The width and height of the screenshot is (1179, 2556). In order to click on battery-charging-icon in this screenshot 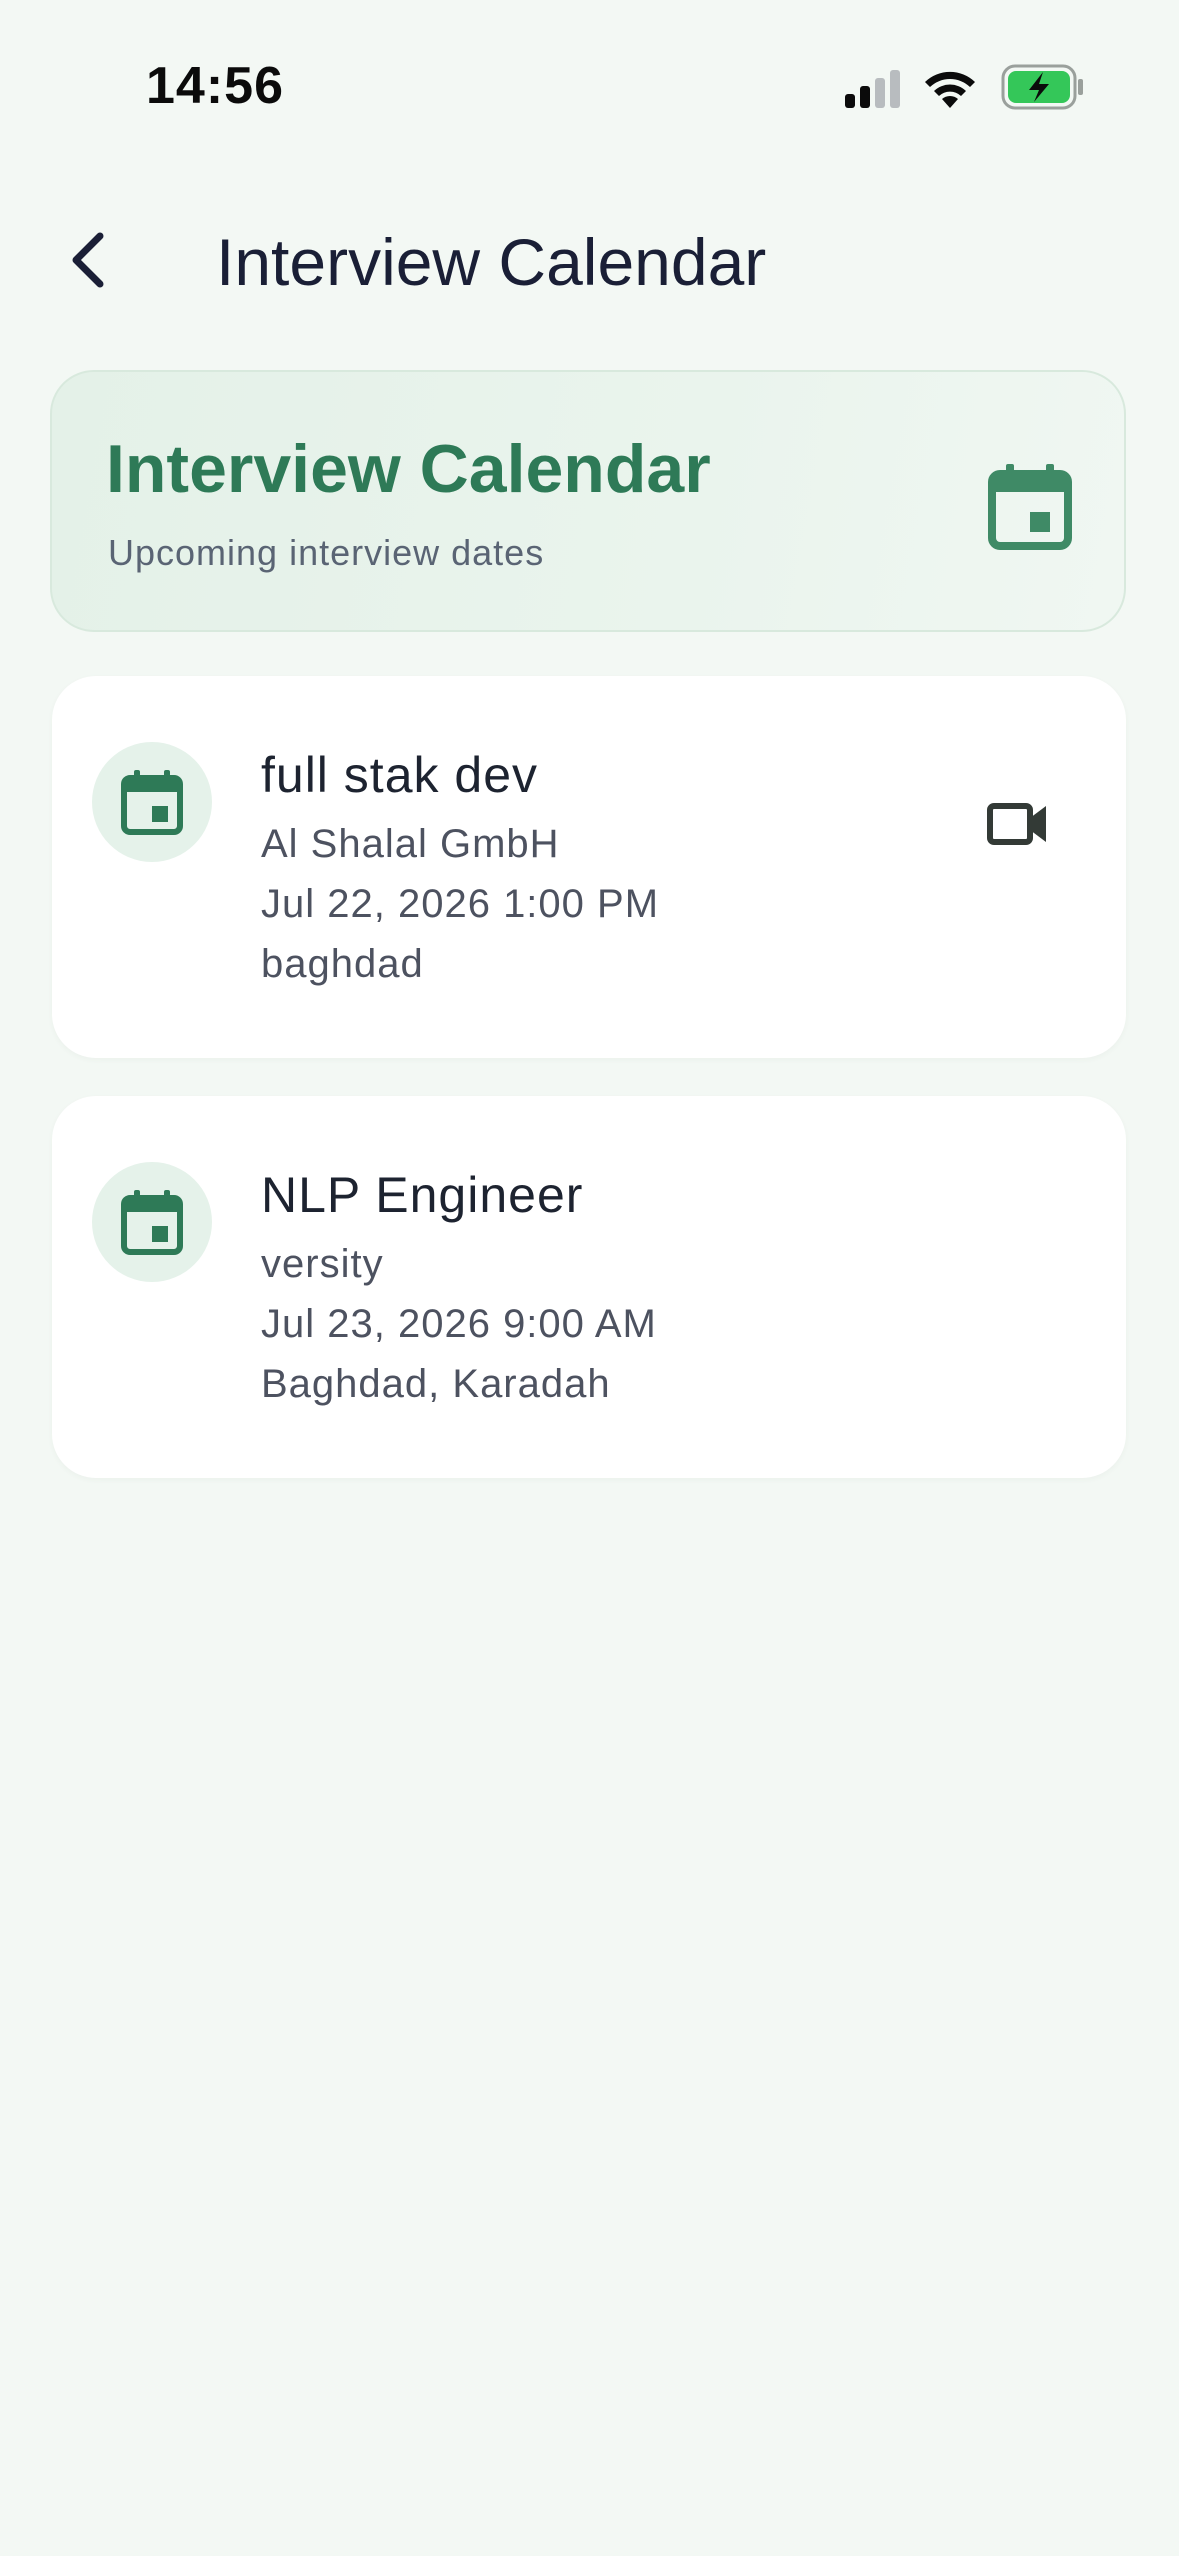, I will do `click(1042, 87)`.